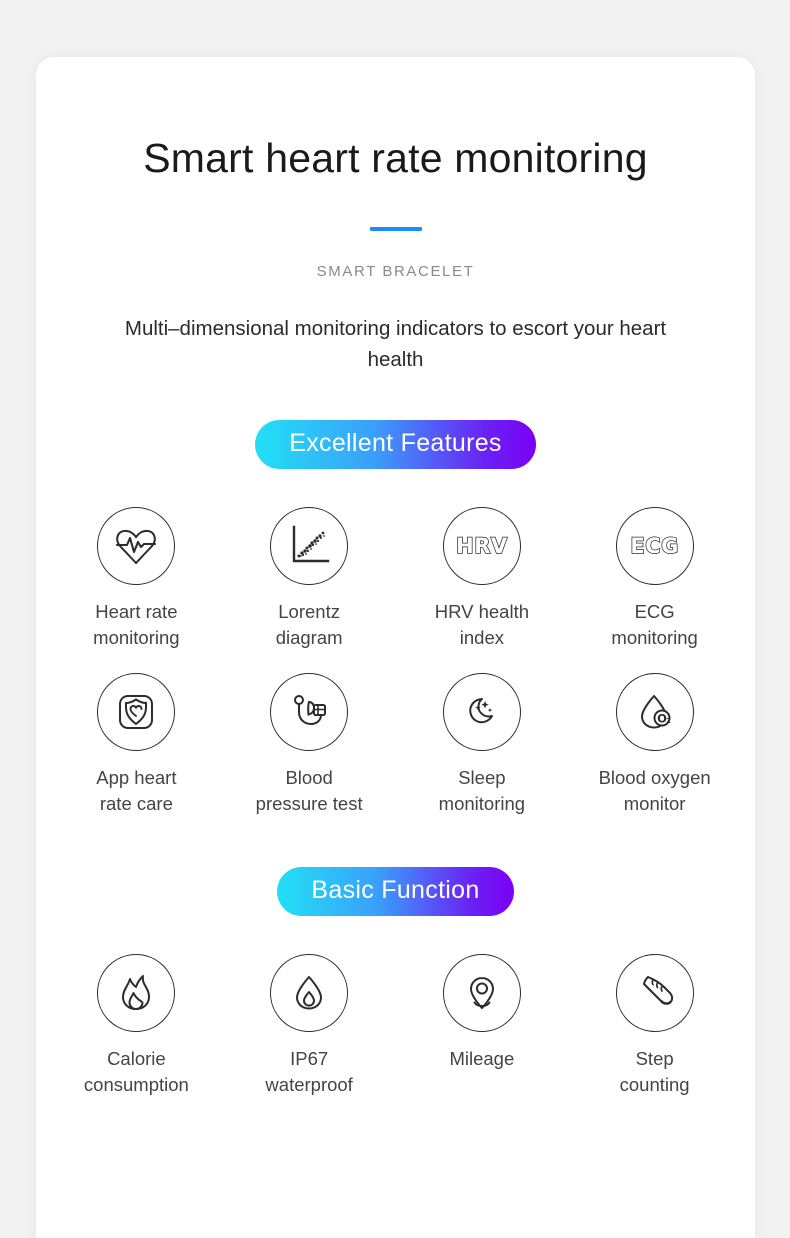 The width and height of the screenshot is (790, 1238). I want to click on water-droplet-icon, so click(309, 993).